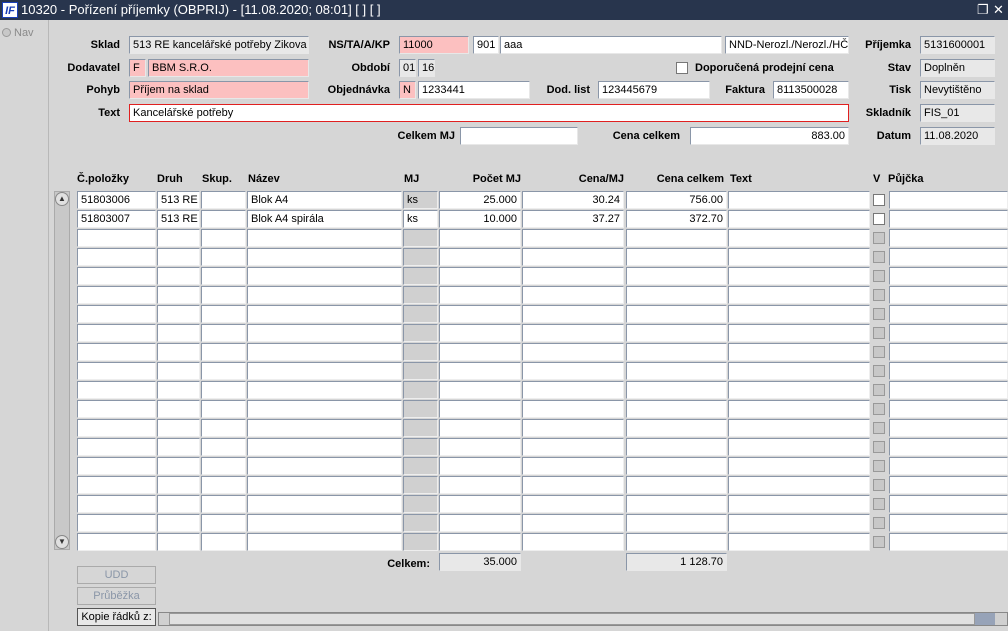  What do you see at coordinates (480, 219) in the screenshot?
I see `cell-pocet: 10.000` at bounding box center [480, 219].